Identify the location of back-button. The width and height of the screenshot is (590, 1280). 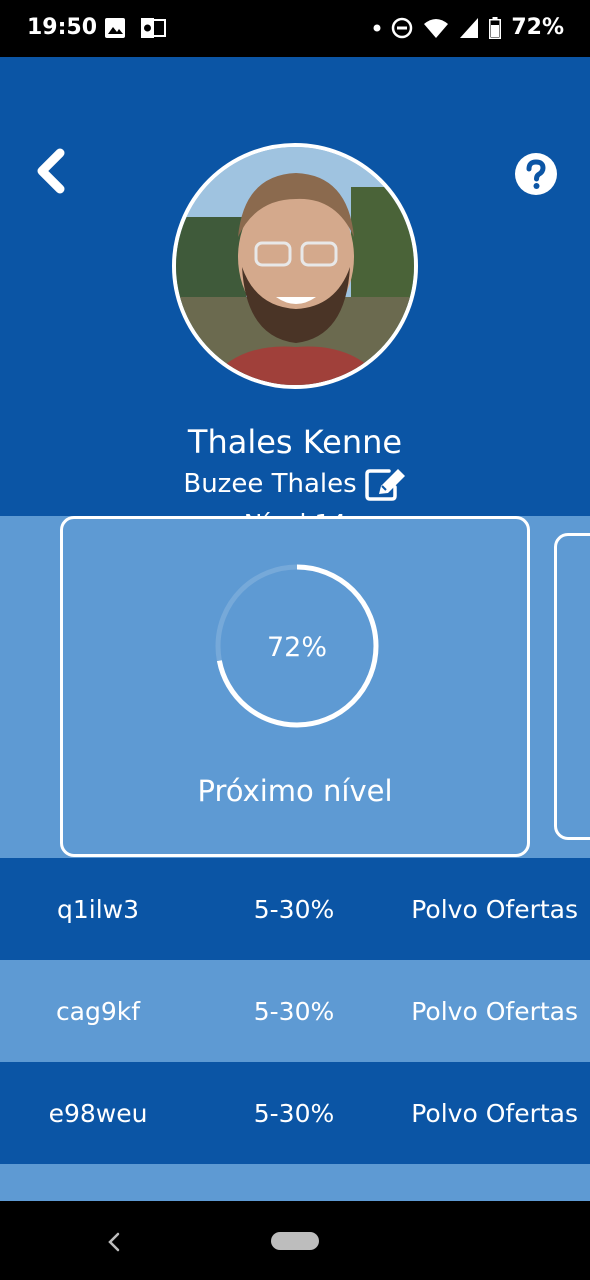
(53, 171).